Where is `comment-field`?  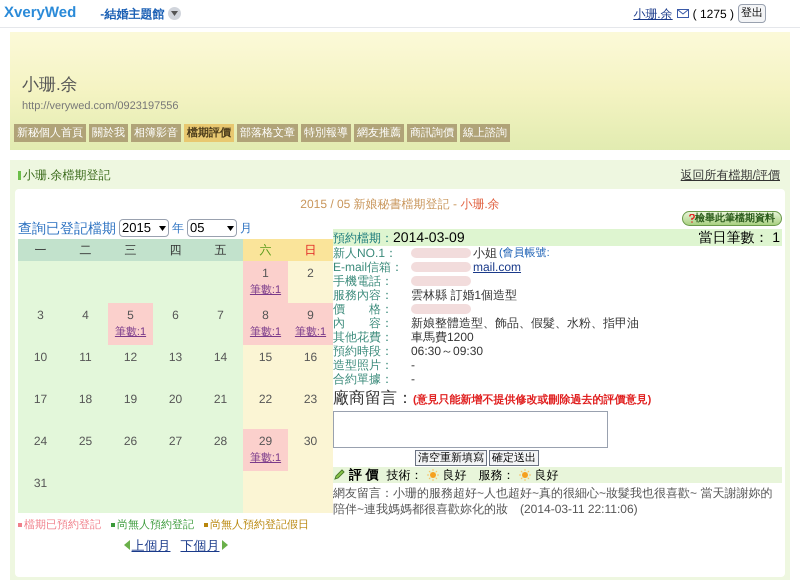
comment-field is located at coordinates (470, 429).